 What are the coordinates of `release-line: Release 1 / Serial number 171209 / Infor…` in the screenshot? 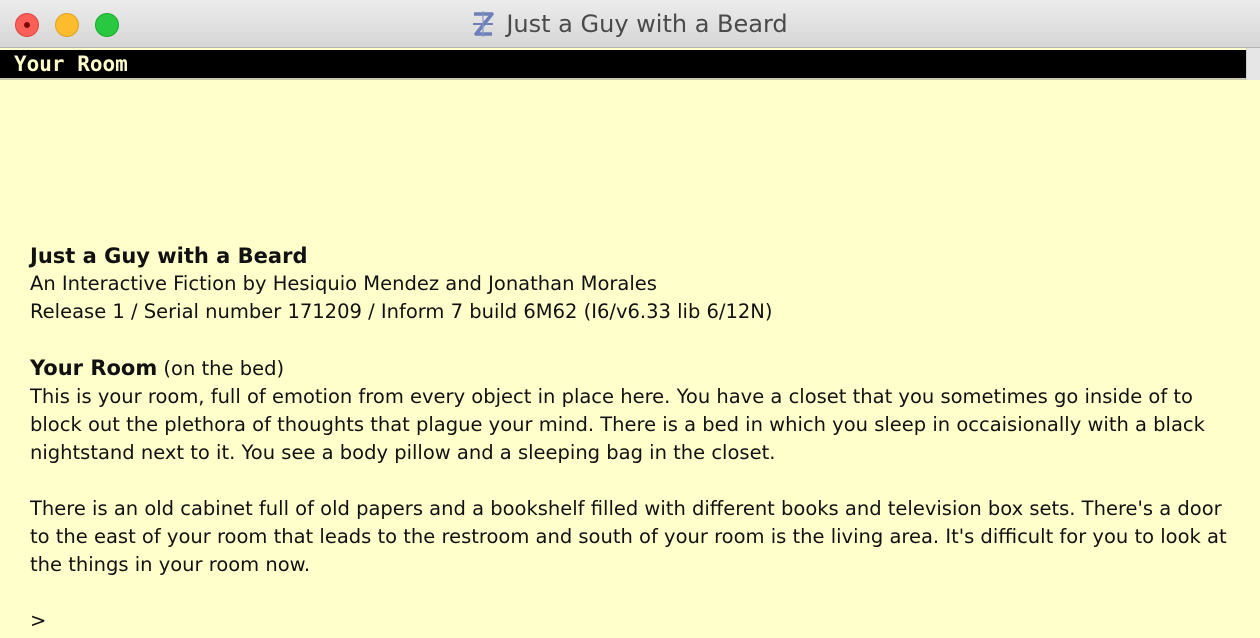 It's located at (401, 311).